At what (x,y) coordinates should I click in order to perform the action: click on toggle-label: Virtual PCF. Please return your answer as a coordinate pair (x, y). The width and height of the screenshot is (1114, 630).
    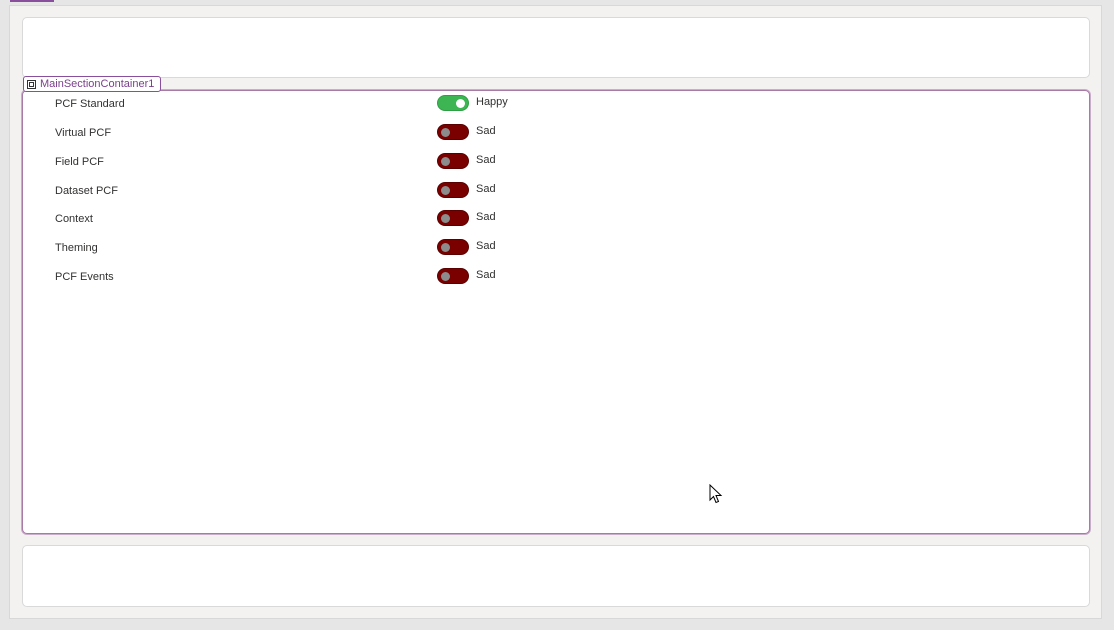
    Looking at the image, I should click on (83, 133).